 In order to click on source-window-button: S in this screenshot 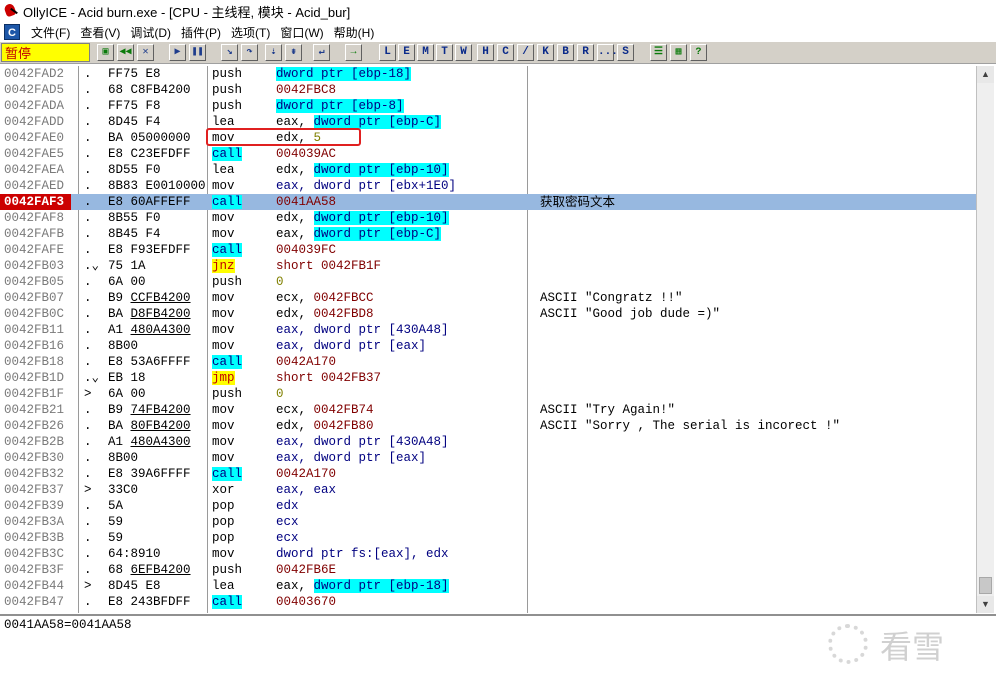, I will do `click(625, 52)`.